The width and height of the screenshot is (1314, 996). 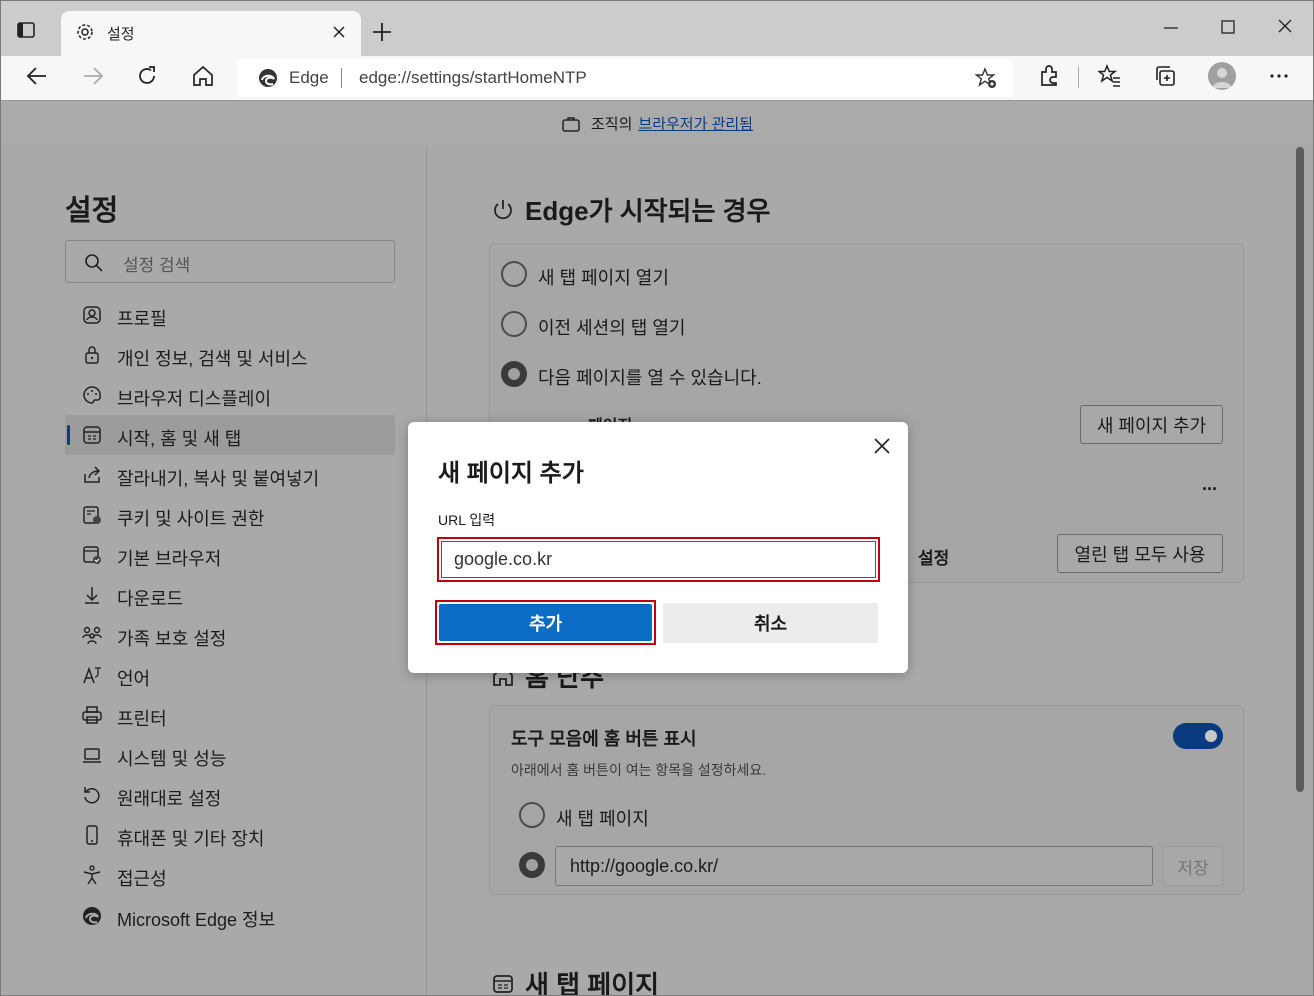 I want to click on sidebar-item-label: 휴대폰 및 기타 장치, so click(x=191, y=839).